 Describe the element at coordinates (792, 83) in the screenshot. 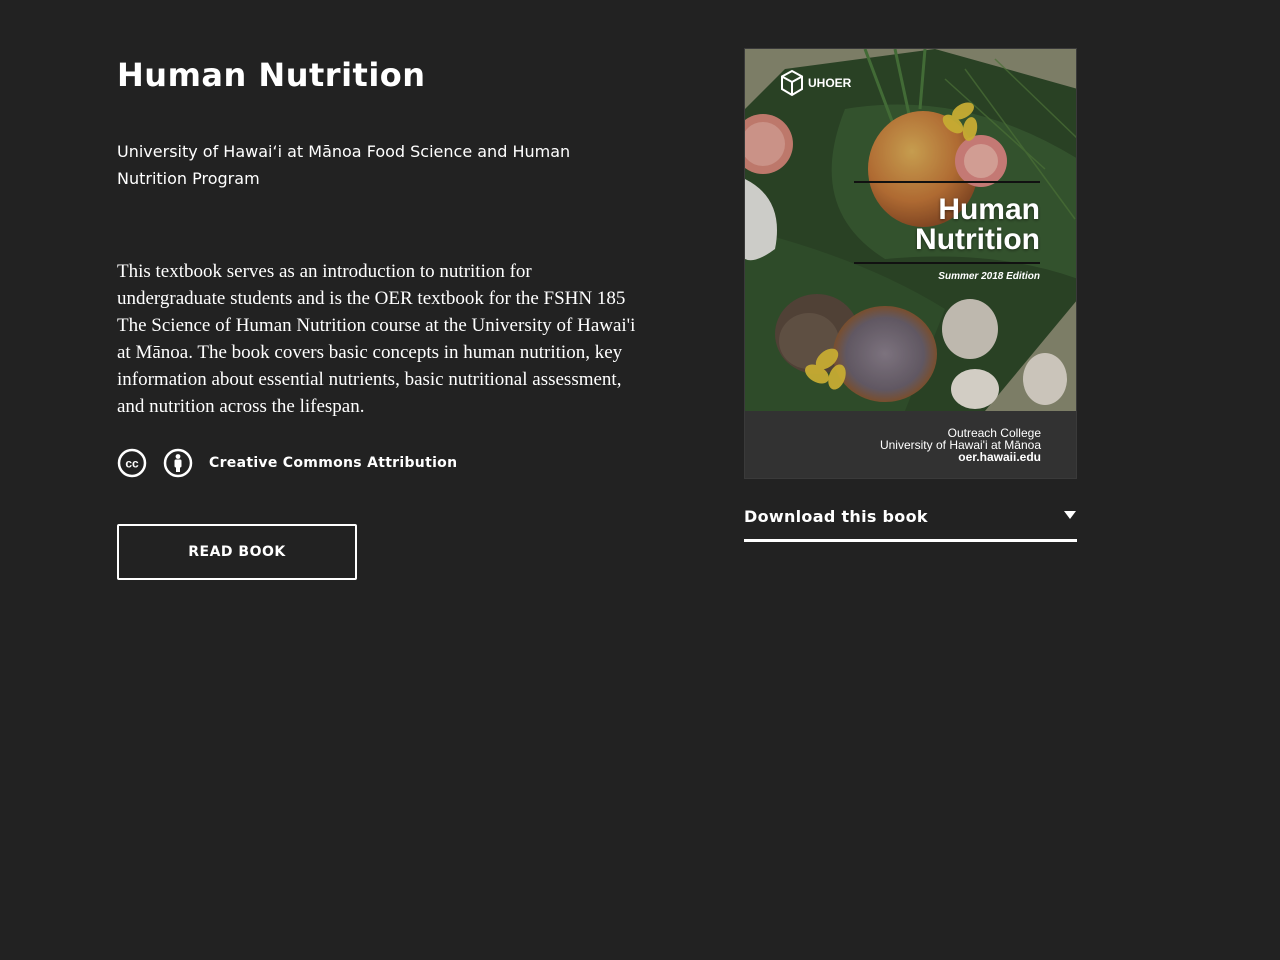

I see `uhoer-logo-icon` at that location.